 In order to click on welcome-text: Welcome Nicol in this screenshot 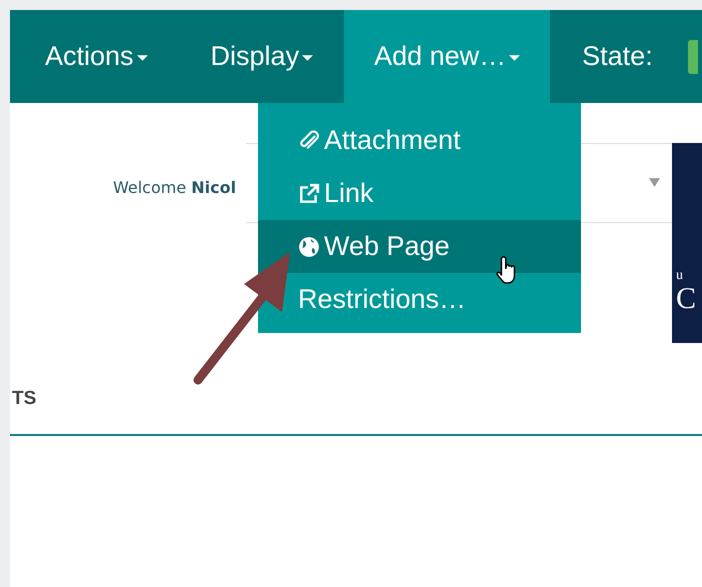, I will do `click(174, 187)`.